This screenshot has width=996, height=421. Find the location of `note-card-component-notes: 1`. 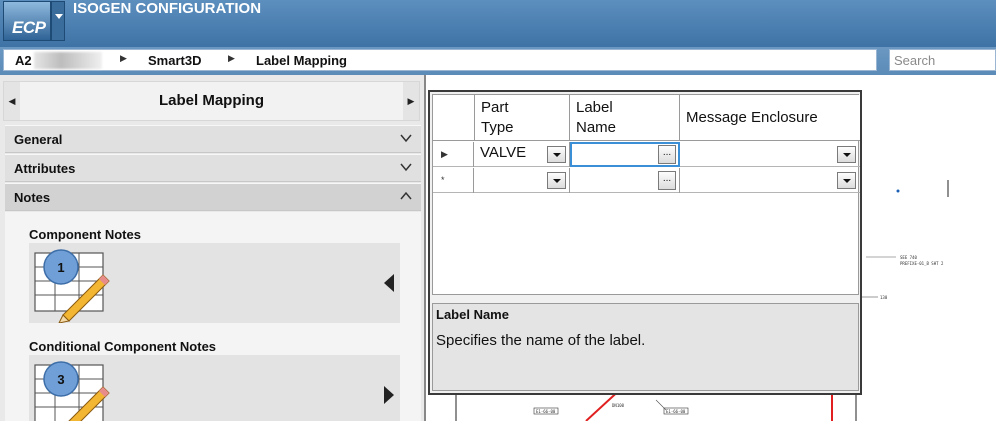

note-card-component-notes: 1 is located at coordinates (214, 283).